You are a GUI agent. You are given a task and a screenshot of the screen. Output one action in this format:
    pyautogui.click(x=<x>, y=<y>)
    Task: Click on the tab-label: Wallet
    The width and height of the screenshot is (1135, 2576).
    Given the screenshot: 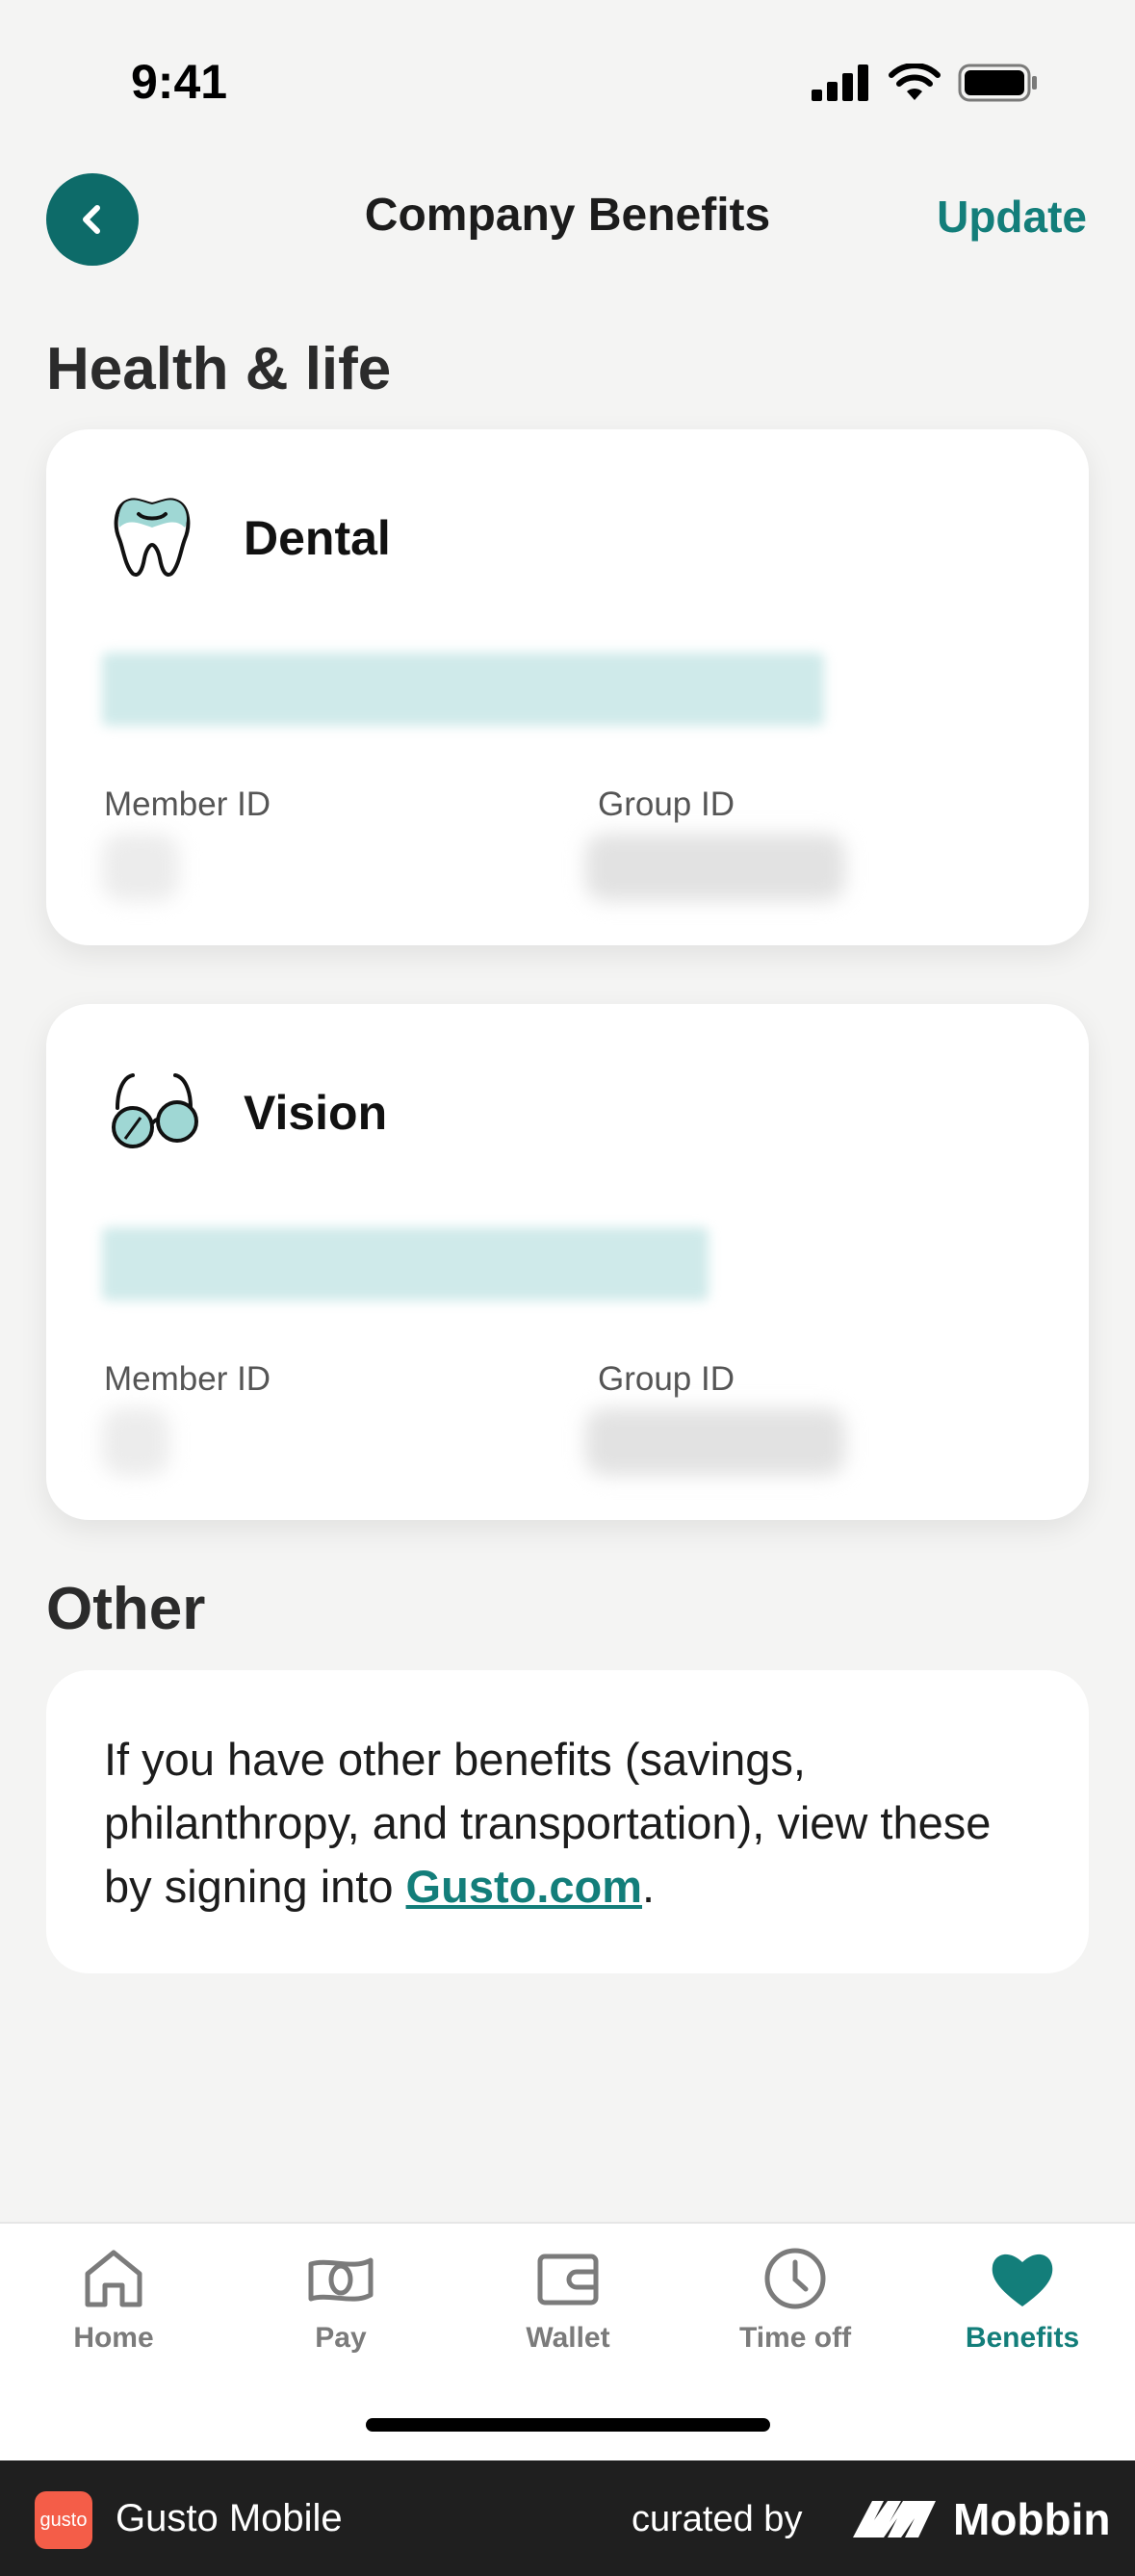 What is the action you would take?
    pyautogui.click(x=568, y=2338)
    